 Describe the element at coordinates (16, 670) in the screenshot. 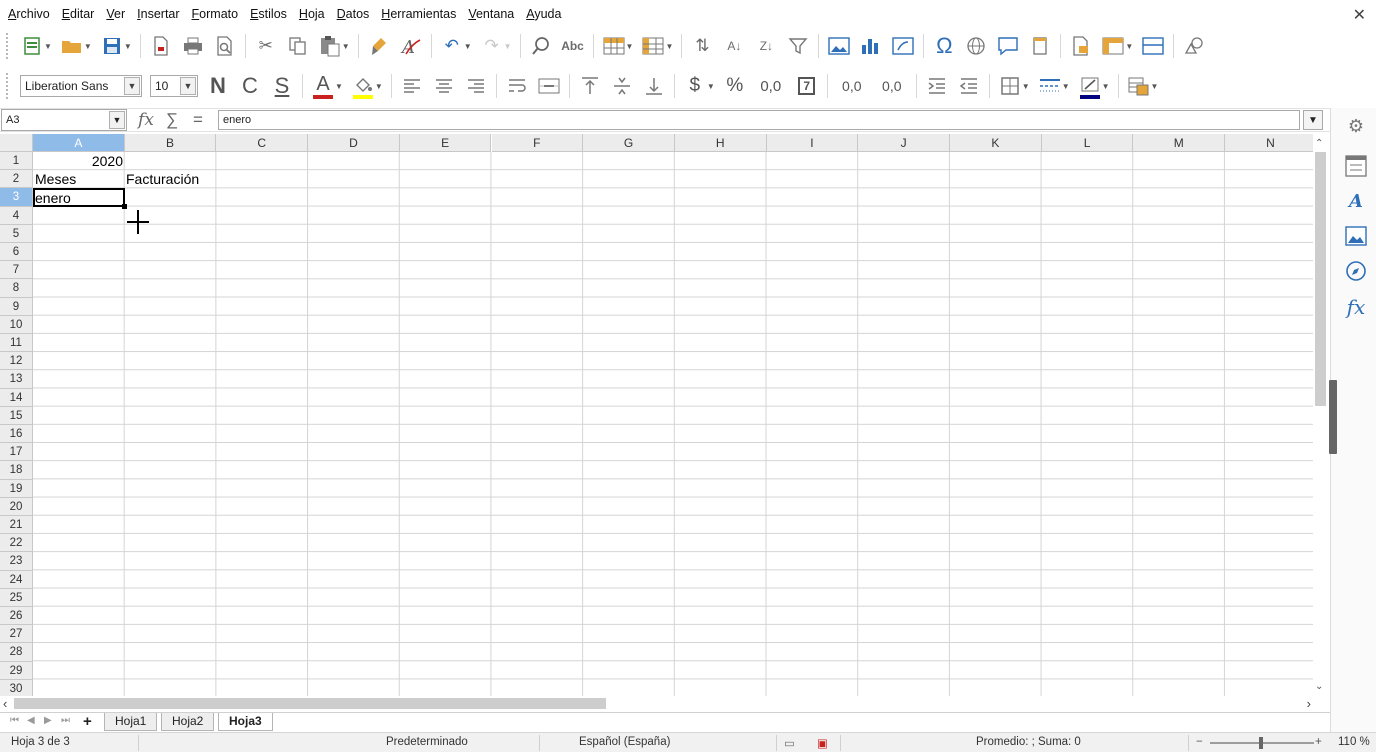

I see `row-header-29: 29` at that location.